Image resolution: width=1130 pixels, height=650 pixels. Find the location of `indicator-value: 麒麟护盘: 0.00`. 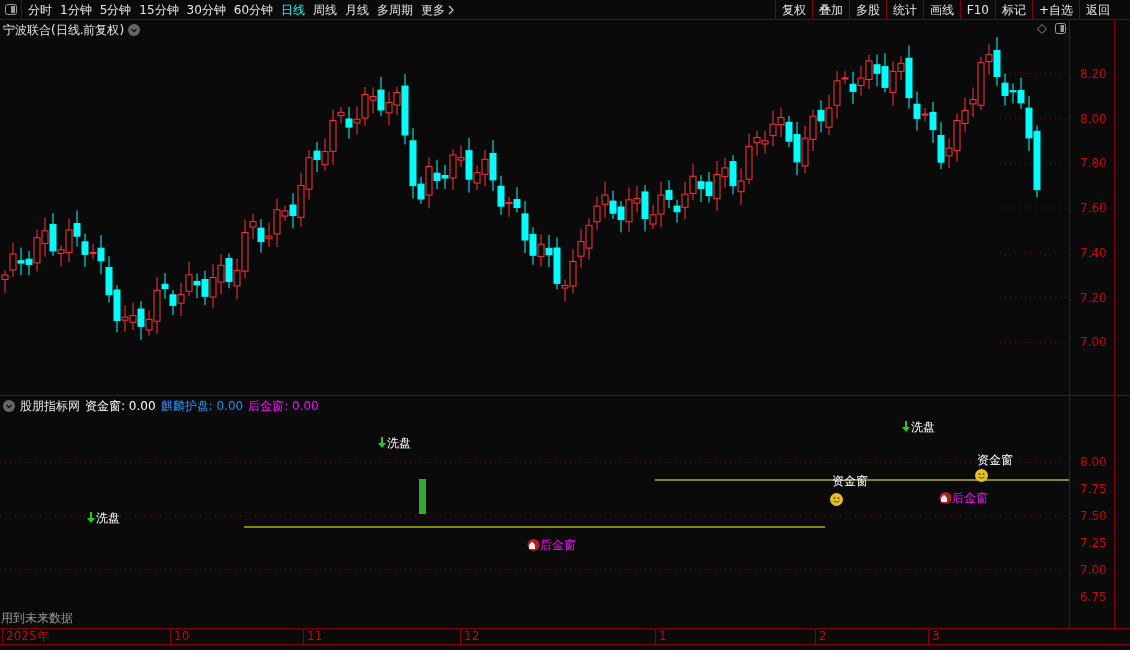

indicator-value: 麒麟护盘: 0.00 is located at coordinates (202, 406).